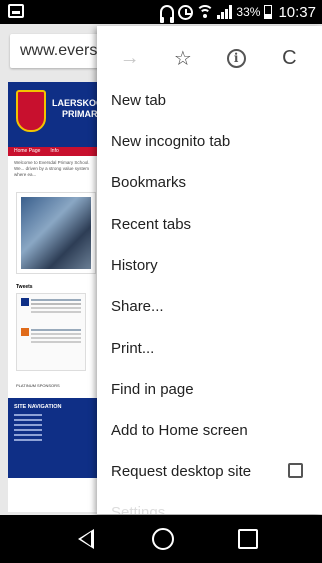 The image size is (322, 563). I want to click on forward-arrow-icon: →, so click(129, 57).